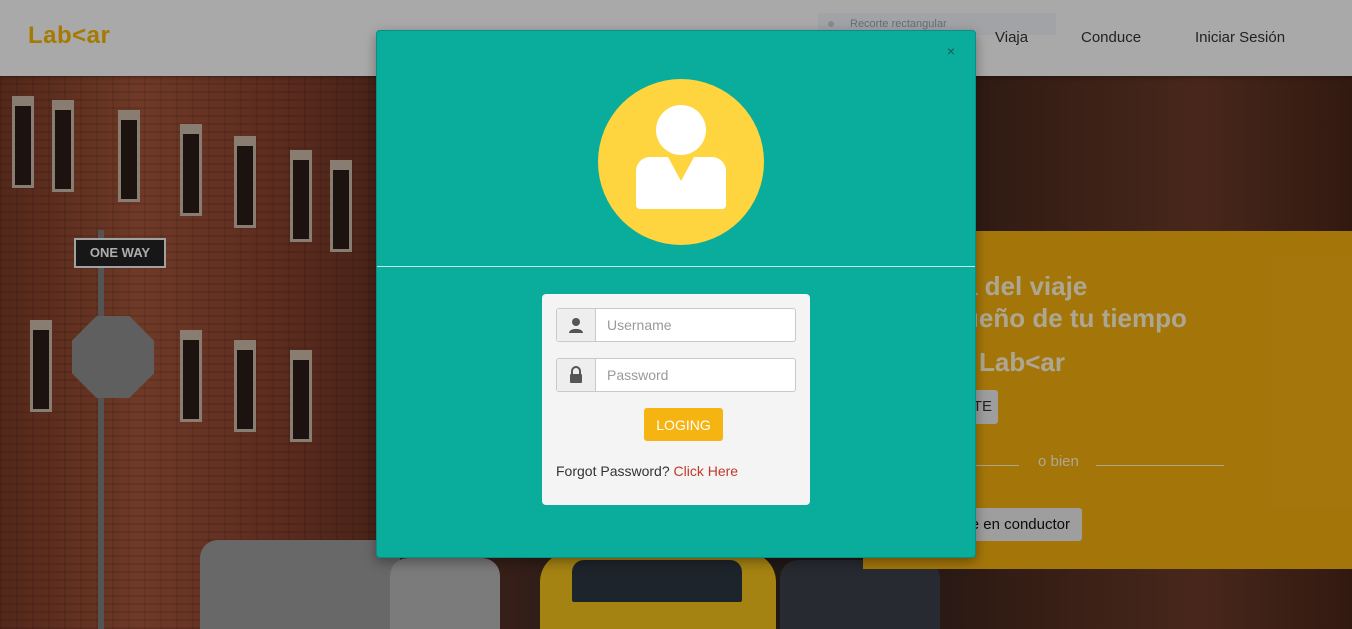 This screenshot has height=629, width=1352. Describe the element at coordinates (695, 325) in the screenshot. I see `username-input` at that location.